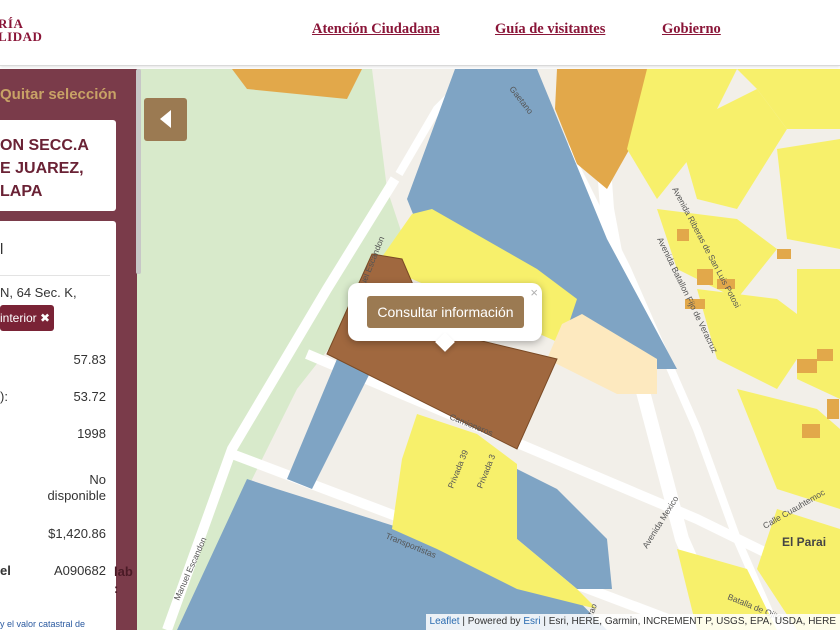  Describe the element at coordinates (58, 94) in the screenshot. I see `clear-selection-button: Quitar selección` at that location.